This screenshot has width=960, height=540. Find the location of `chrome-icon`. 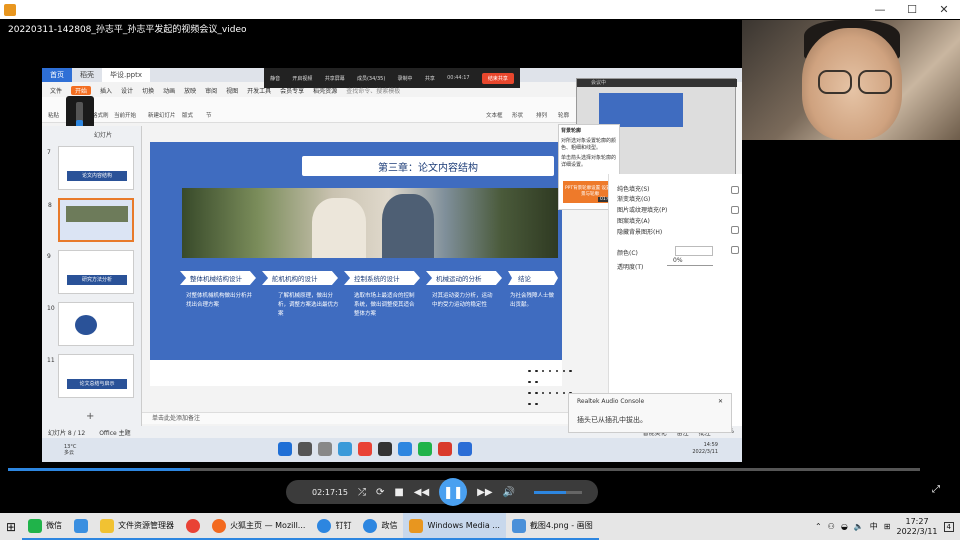

chrome-icon is located at coordinates (365, 449).